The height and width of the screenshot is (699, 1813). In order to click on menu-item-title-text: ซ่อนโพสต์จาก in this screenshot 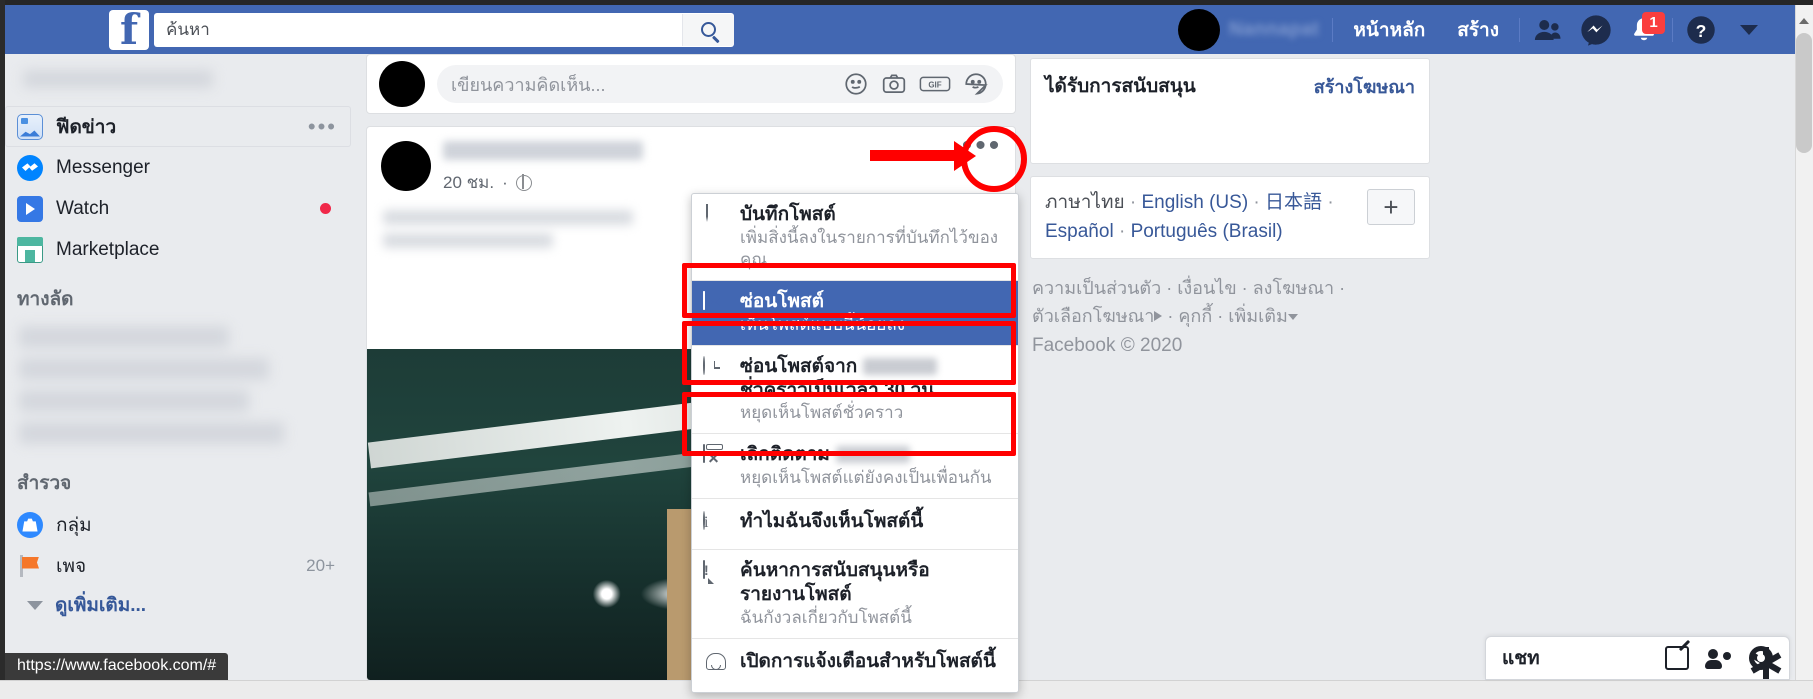, I will do `click(799, 366)`.